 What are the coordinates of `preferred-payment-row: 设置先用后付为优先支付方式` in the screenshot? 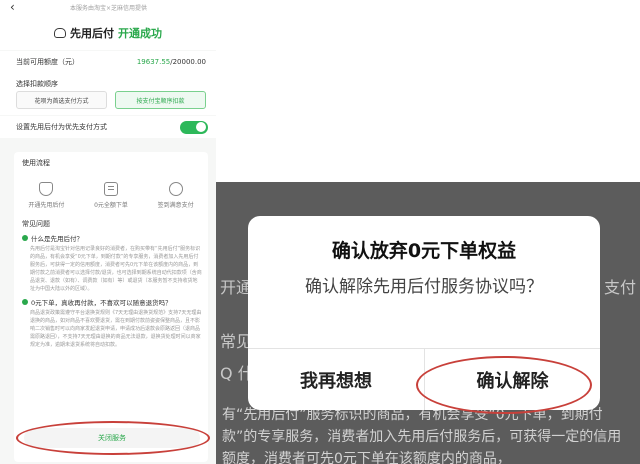 It's located at (108, 127).